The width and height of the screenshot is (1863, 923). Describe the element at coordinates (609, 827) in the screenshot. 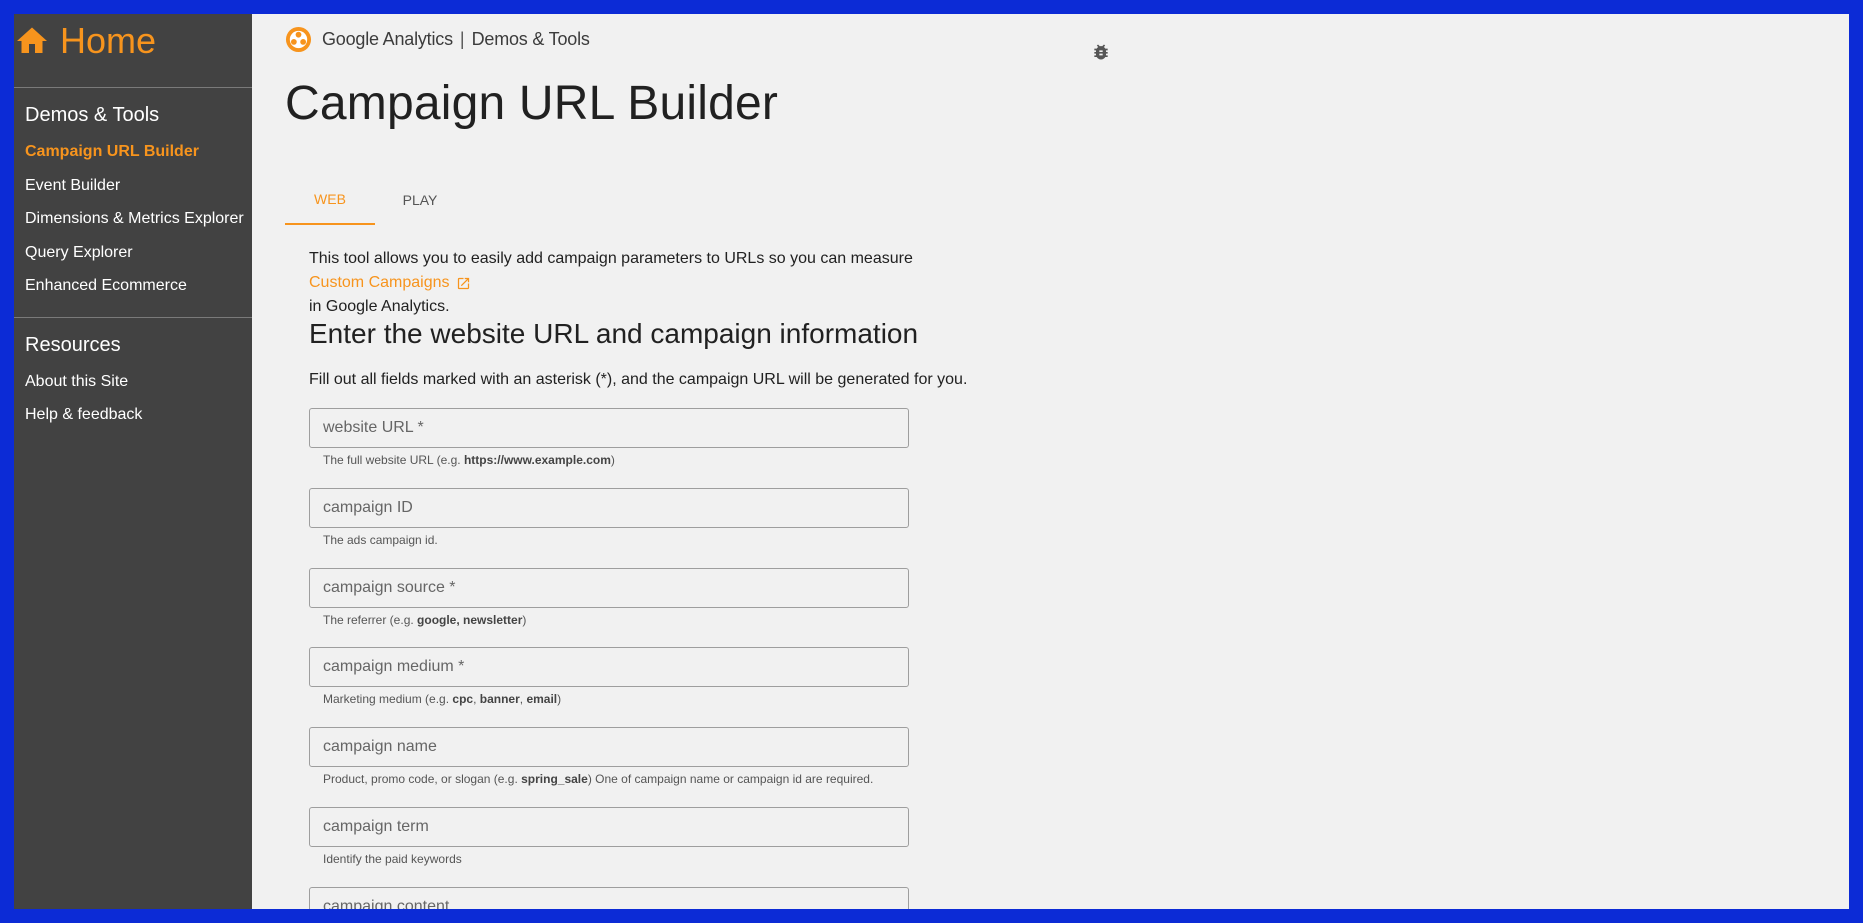

I see `campaign-term-input` at that location.